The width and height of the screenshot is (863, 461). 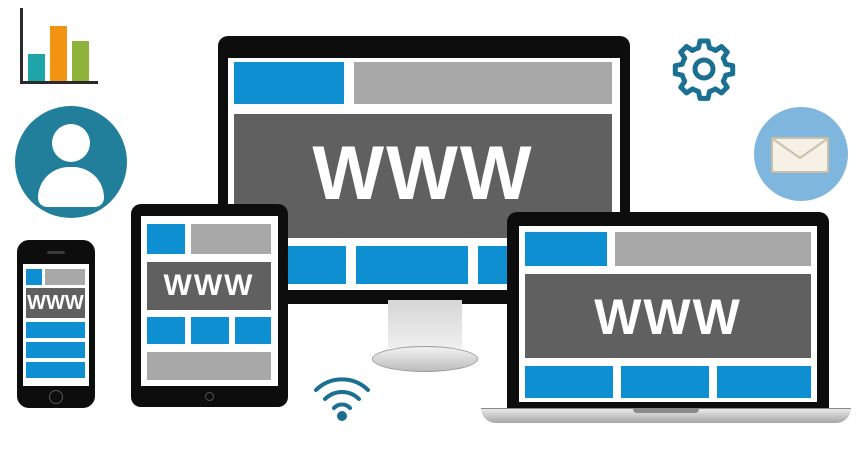 What do you see at coordinates (36, 67) in the screenshot?
I see `chart-bar-teal` at bounding box center [36, 67].